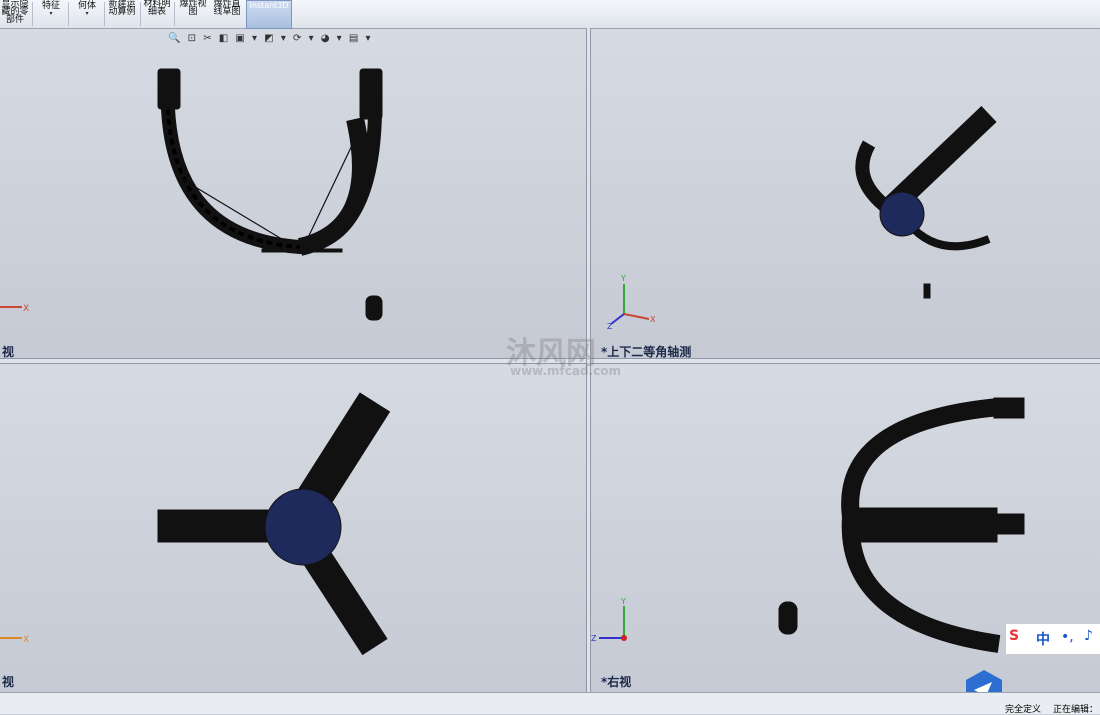 This screenshot has height=715, width=1100. Describe the element at coordinates (269, 14) in the screenshot. I see `instant3d-button: Instant3D` at that location.